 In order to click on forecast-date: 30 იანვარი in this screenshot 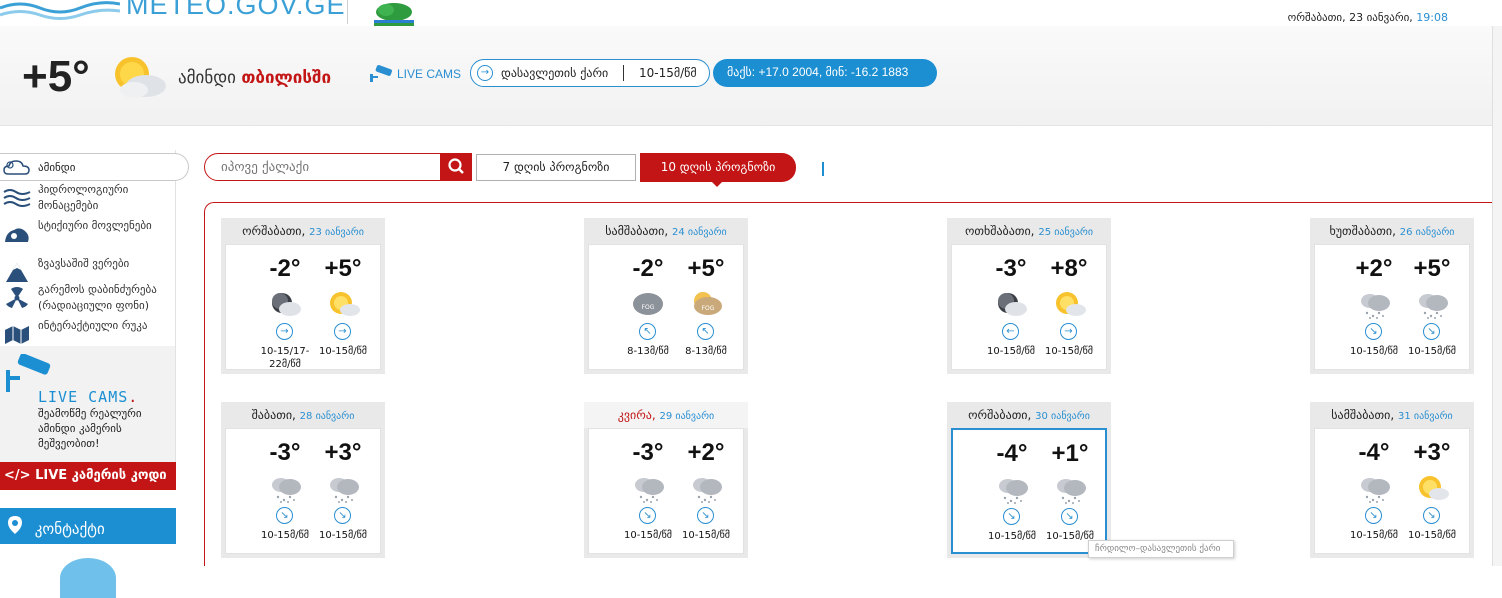, I will do `click(1062, 416)`.